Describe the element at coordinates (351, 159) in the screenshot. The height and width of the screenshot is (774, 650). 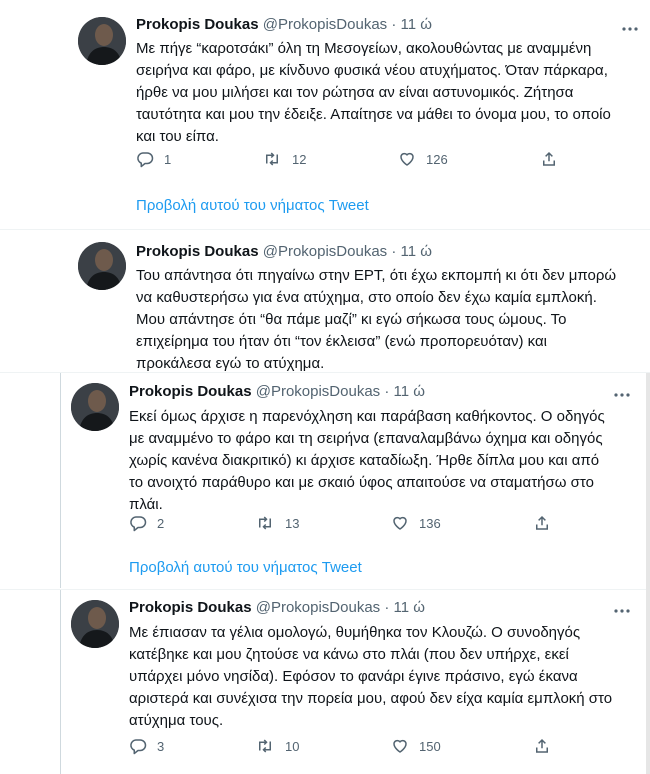
I see `tweet-actions: 1 12 126` at that location.